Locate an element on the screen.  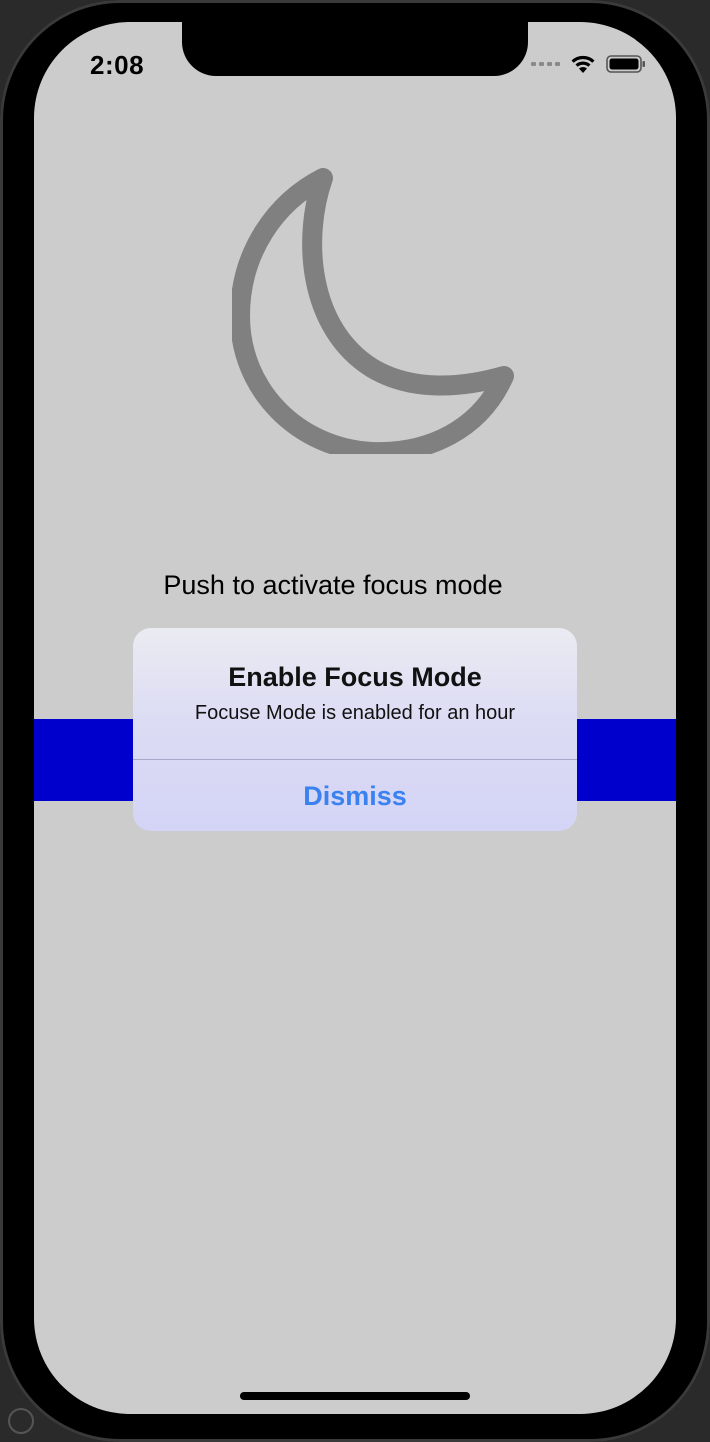
wifi-icon is located at coordinates (583, 64).